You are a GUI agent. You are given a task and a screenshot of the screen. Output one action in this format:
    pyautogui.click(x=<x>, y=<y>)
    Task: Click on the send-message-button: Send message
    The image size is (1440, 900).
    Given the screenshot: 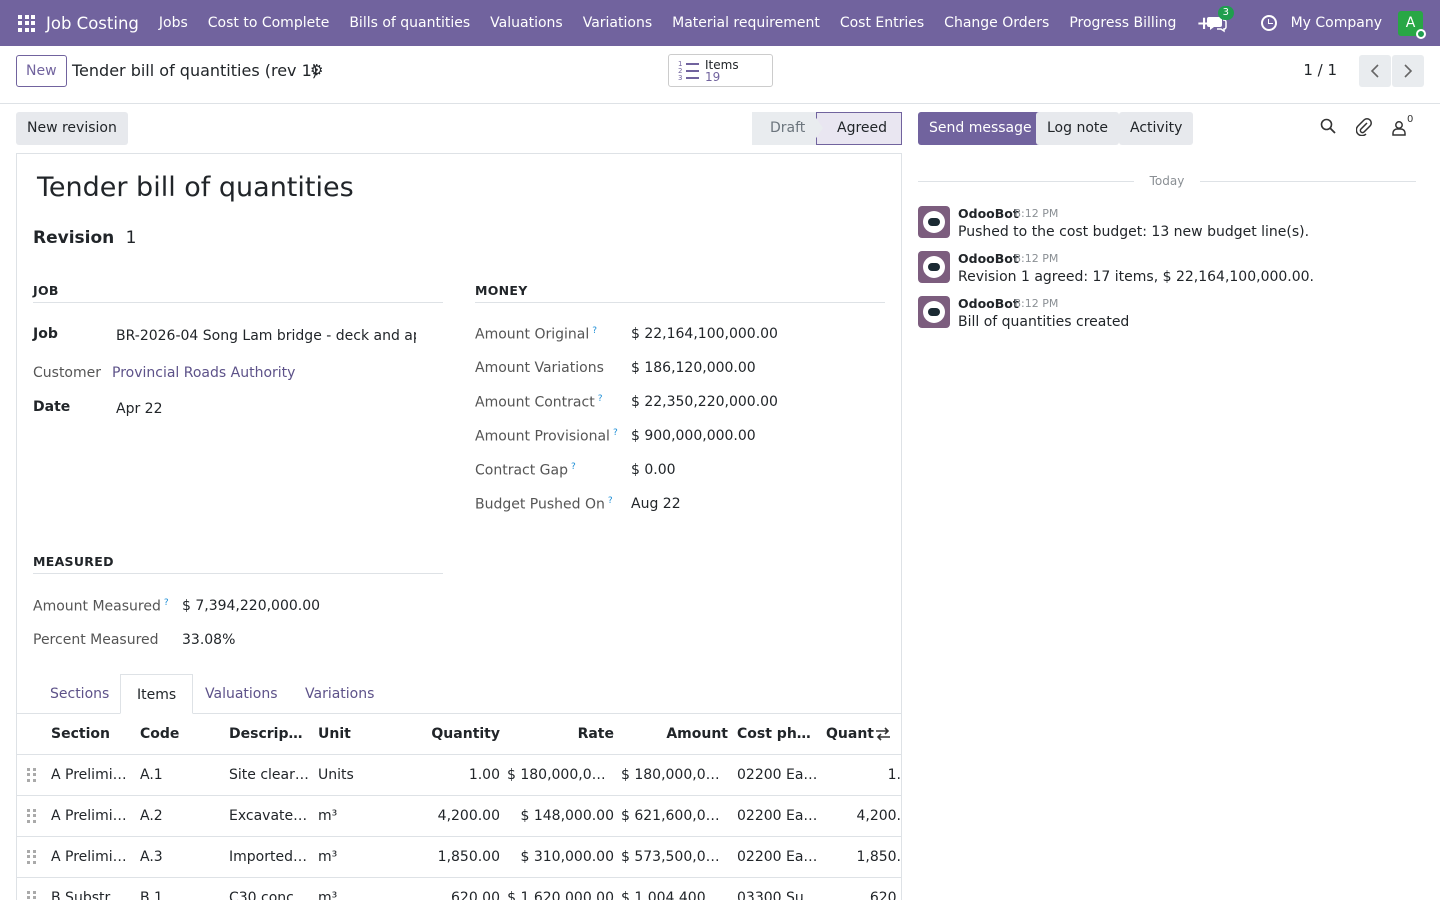 What is the action you would take?
    pyautogui.click(x=980, y=128)
    